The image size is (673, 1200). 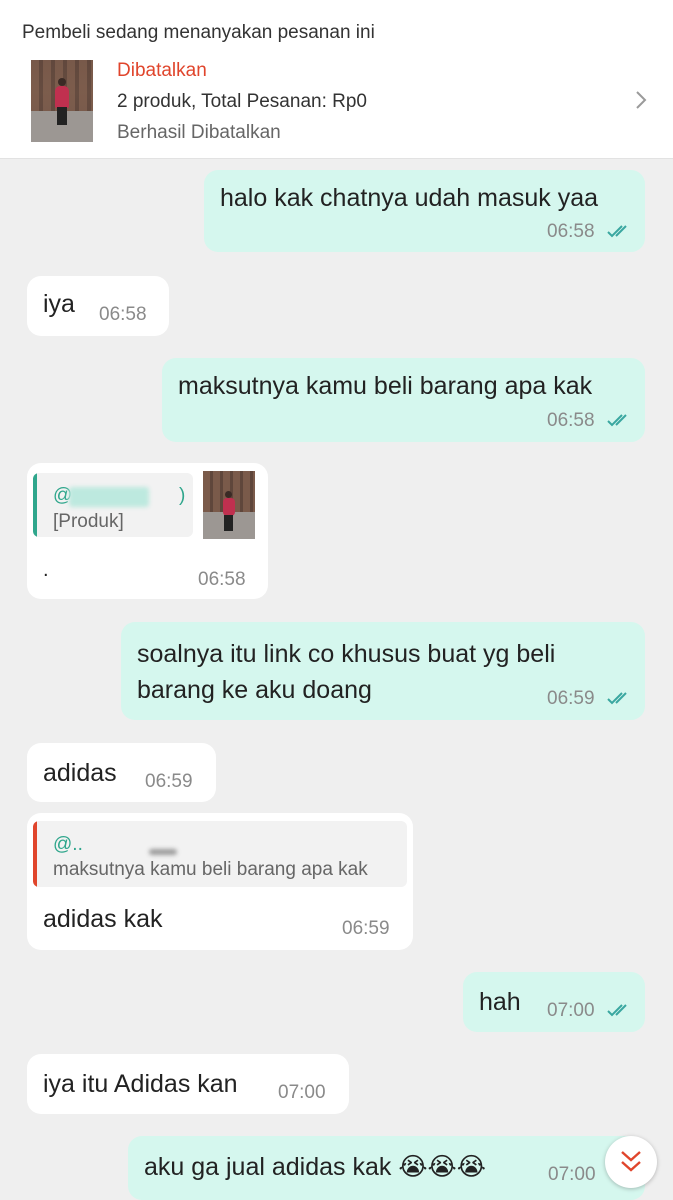 What do you see at coordinates (182, 495) in the screenshot?
I see `quote-handle-end: )` at bounding box center [182, 495].